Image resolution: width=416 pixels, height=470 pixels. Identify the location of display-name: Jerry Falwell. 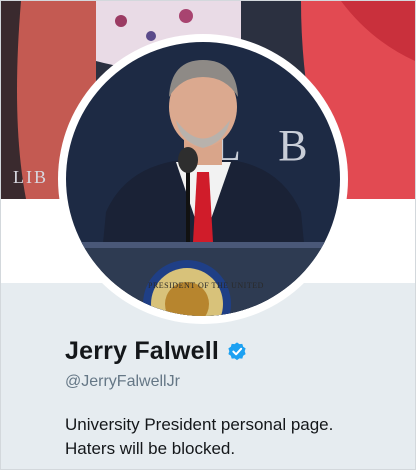
(142, 351).